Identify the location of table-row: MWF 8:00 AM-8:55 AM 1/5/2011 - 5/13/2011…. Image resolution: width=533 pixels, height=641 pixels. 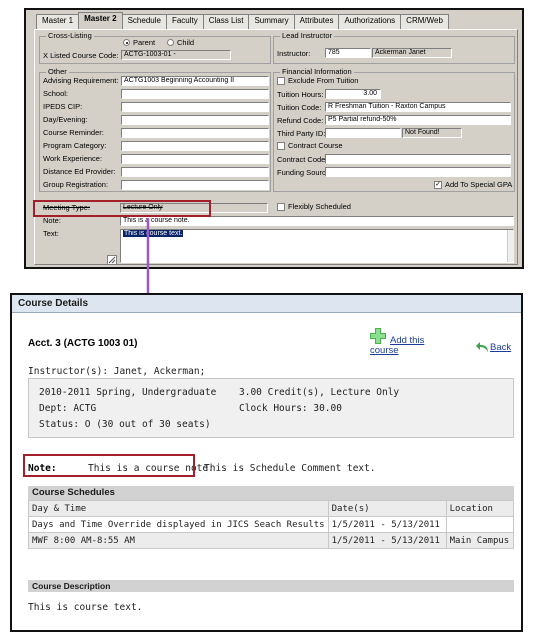
(271, 540).